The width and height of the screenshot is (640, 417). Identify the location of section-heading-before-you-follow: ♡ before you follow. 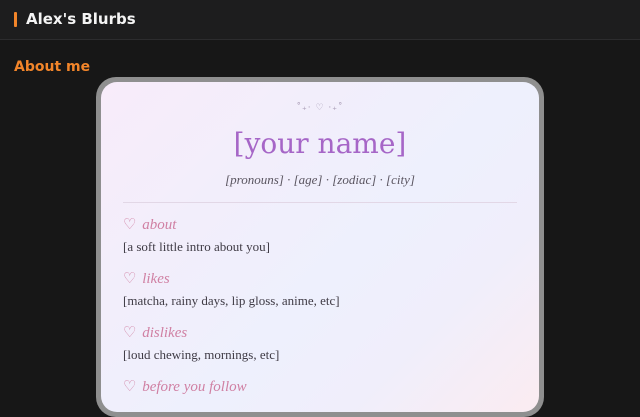
(185, 387).